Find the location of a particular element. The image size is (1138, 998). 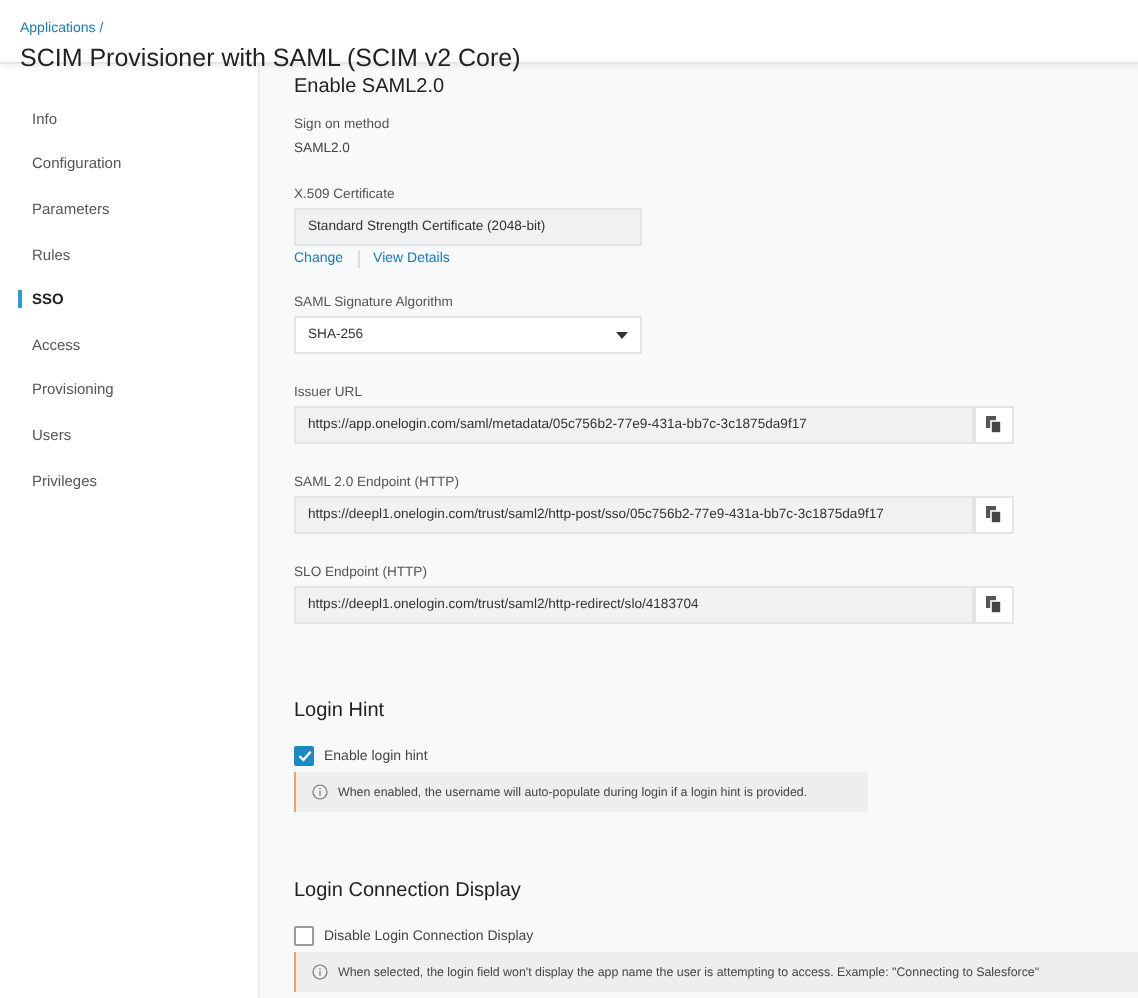

active-indicator is located at coordinates (20, 299).